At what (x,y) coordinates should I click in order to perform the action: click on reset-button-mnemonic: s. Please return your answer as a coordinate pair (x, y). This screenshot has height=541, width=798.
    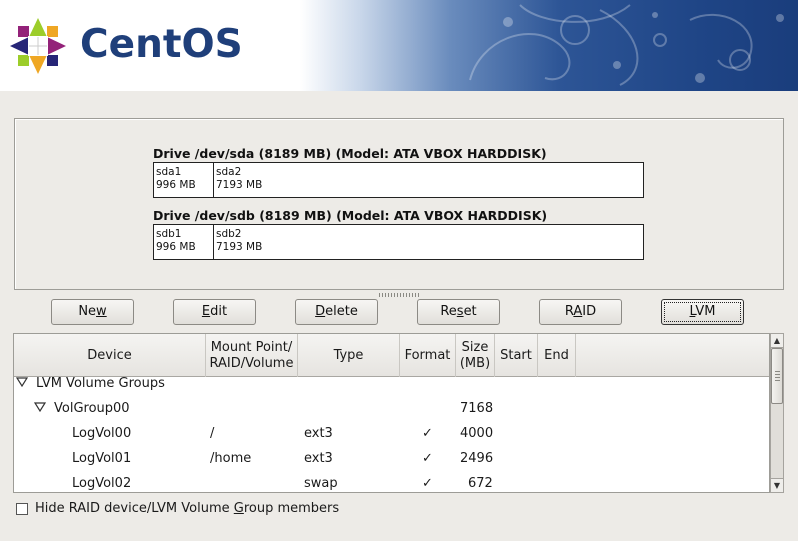
    Looking at the image, I should click on (460, 311).